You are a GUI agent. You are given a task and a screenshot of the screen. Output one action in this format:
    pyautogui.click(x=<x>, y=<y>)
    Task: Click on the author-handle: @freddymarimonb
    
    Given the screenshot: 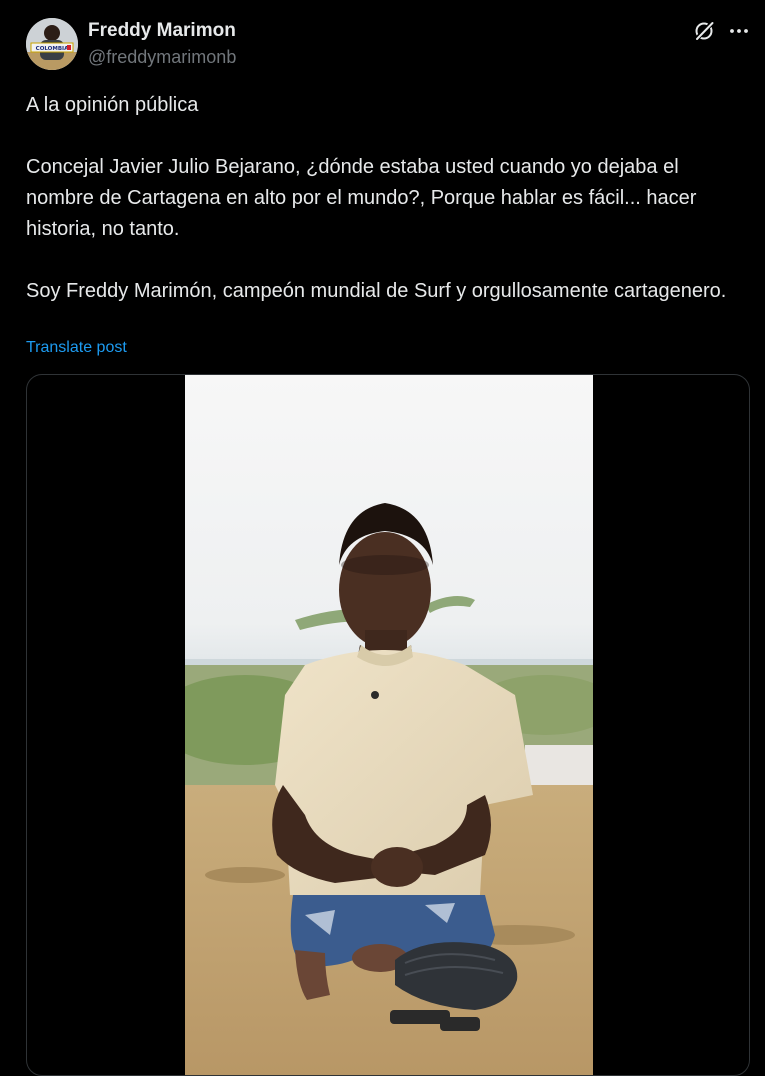 What is the action you would take?
    pyautogui.click(x=162, y=57)
    